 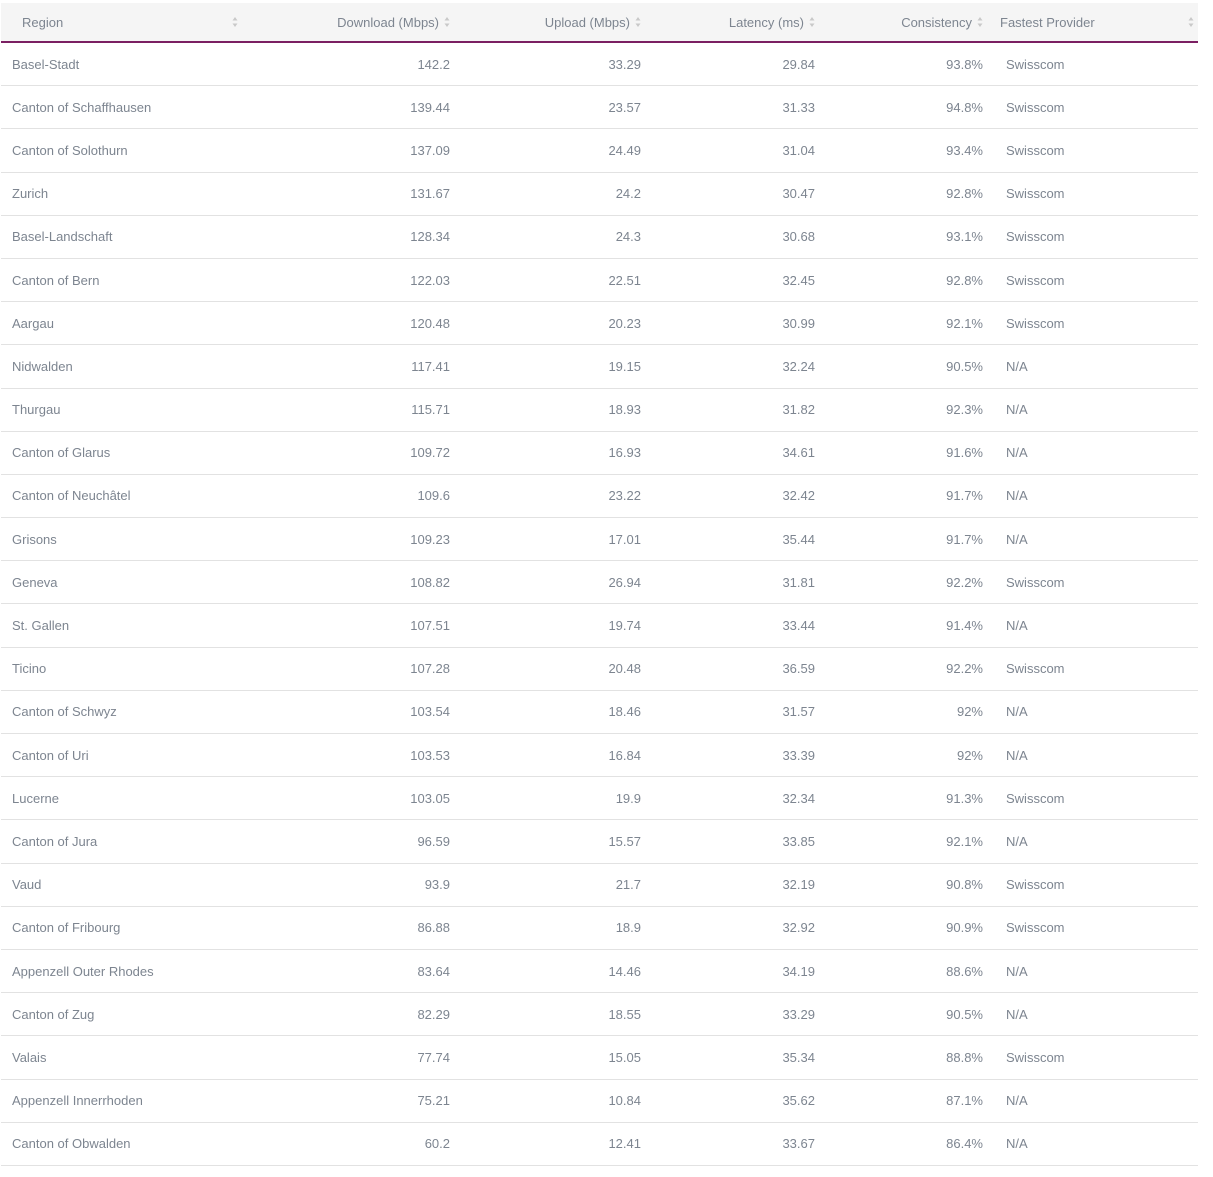 I want to click on cell-download: 83.64, so click(x=433, y=971).